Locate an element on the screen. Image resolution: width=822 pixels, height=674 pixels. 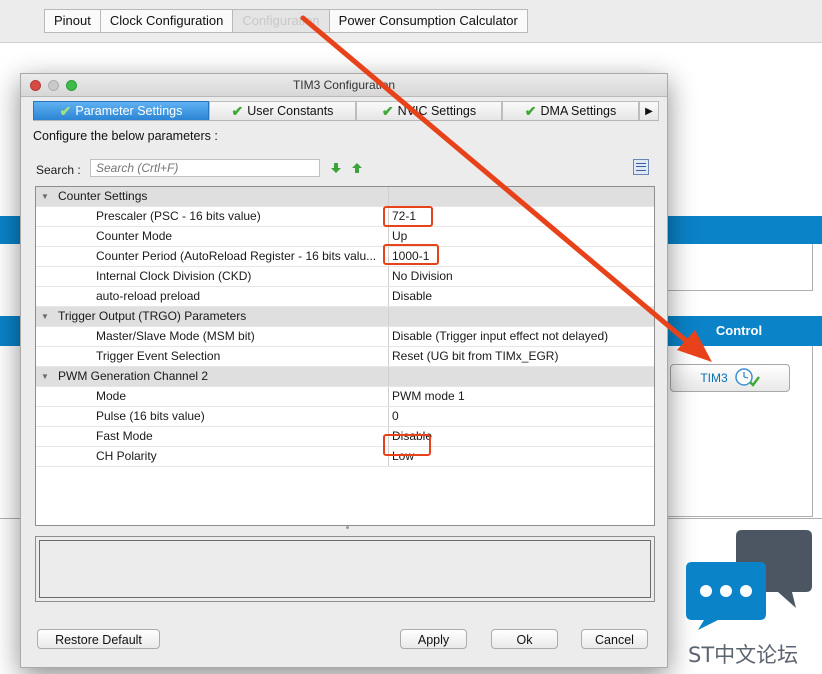
chat-bubble-logo-icon is located at coordinates (749, 580).